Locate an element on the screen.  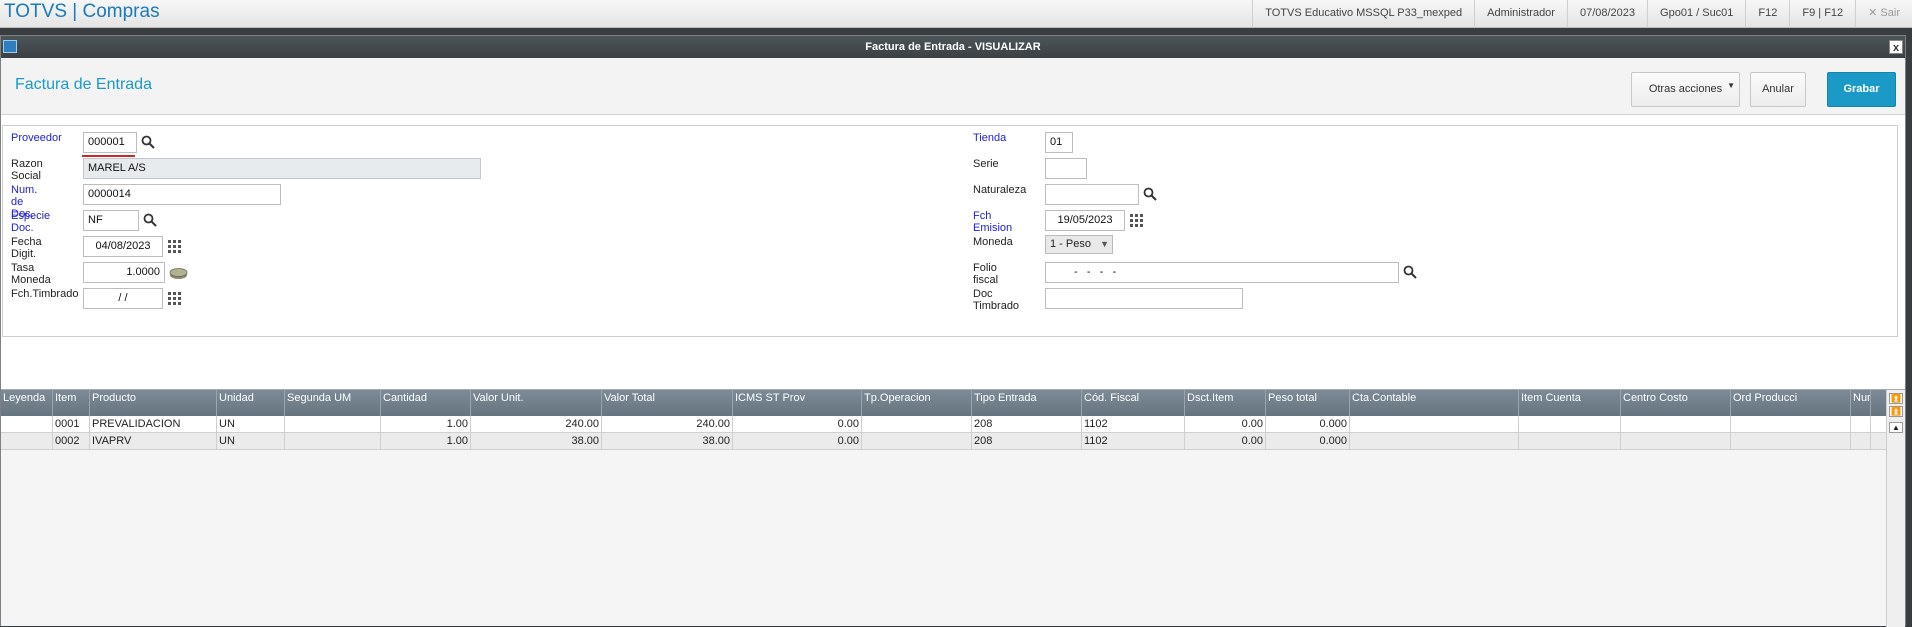
window-icon is located at coordinates (10, 46).